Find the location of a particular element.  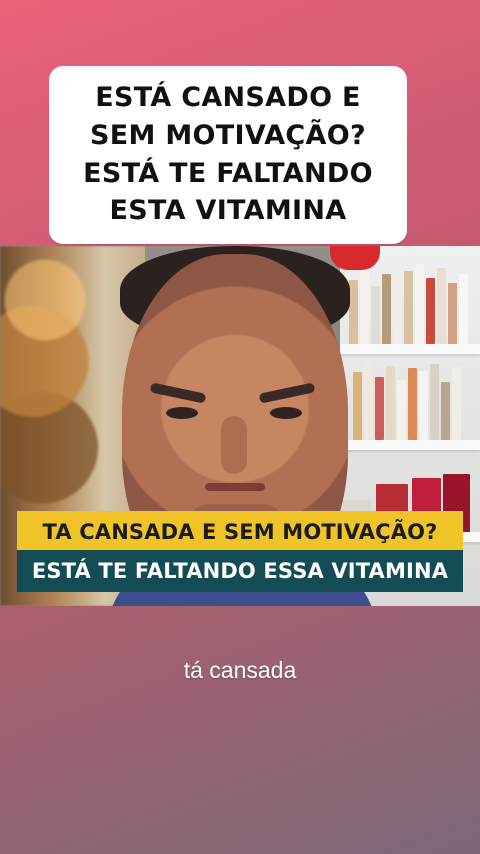

video-caption-primary: TA CANSADA E SEM MOTIVAÇÃO? is located at coordinates (240, 532).